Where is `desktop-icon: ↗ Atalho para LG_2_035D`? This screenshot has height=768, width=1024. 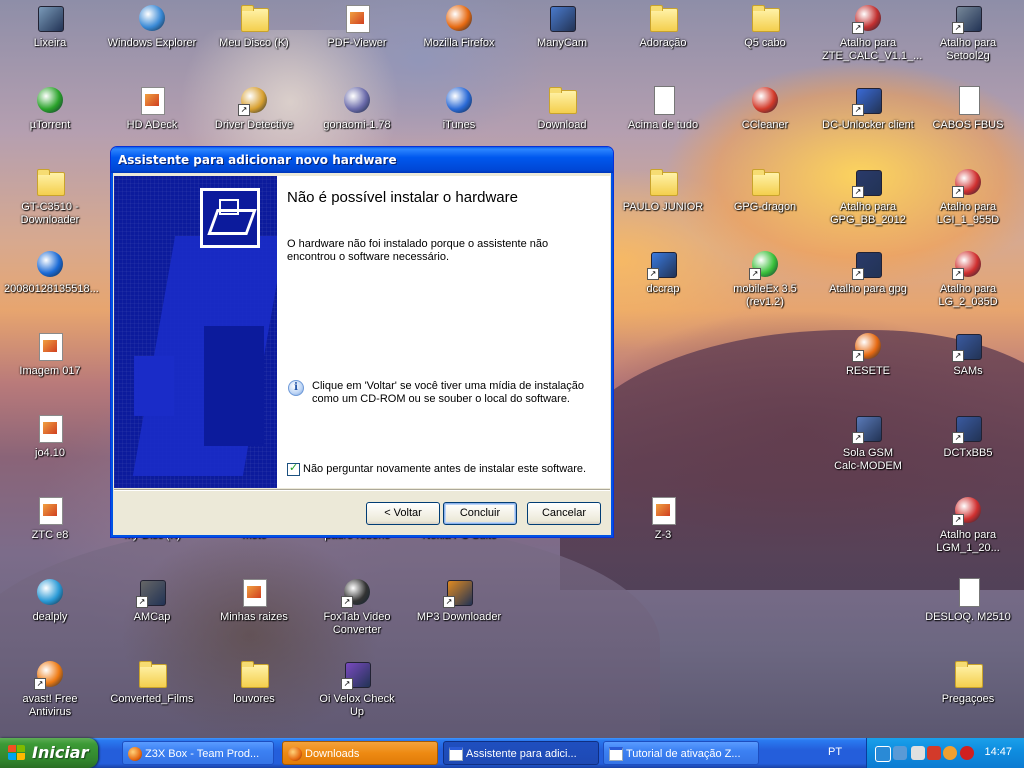 desktop-icon: ↗ Atalho para LG_2_035D is located at coordinates (968, 278).